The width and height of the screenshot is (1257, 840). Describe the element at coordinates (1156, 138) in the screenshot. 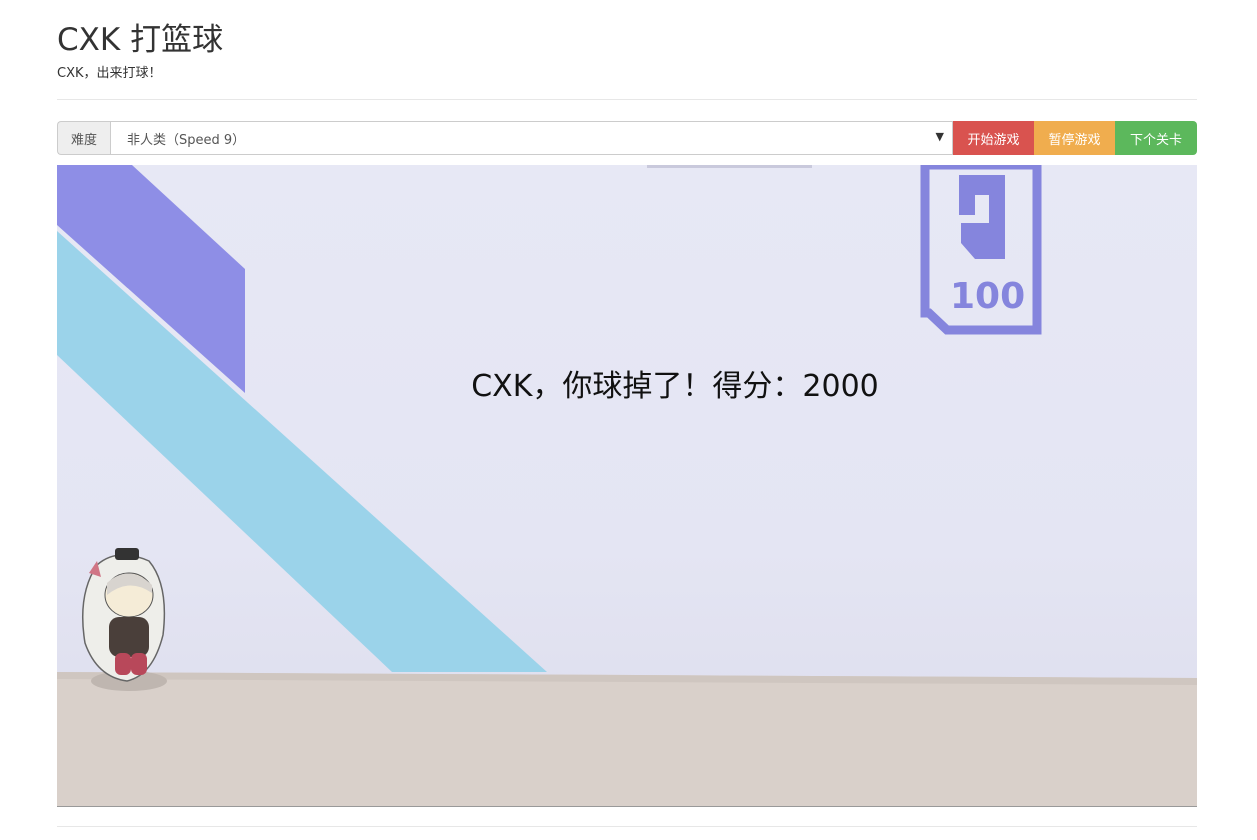

I see `next-level-button: 下个关卡` at that location.